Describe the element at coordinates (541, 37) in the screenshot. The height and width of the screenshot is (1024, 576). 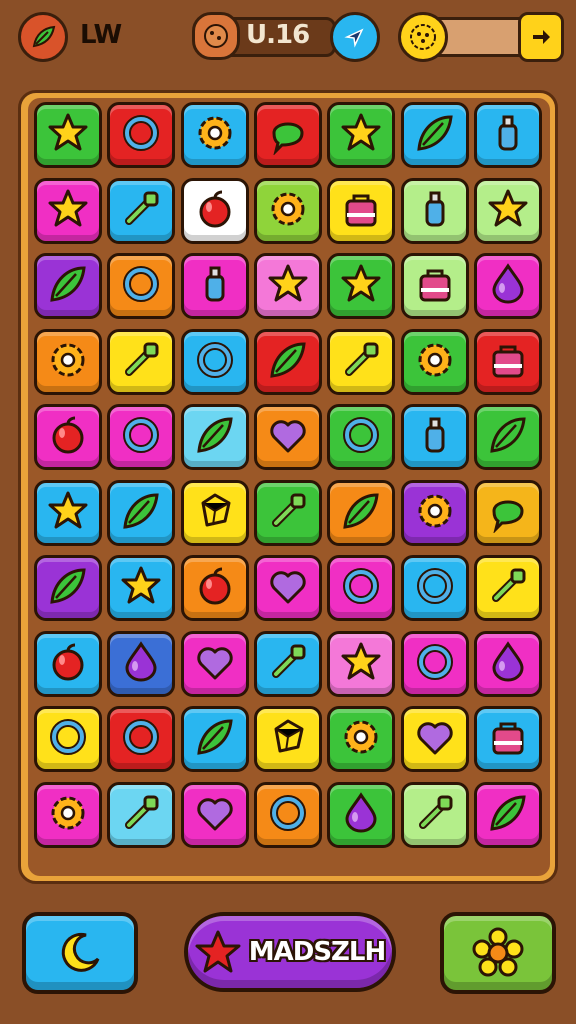
I see `arrow-right-icon` at that location.